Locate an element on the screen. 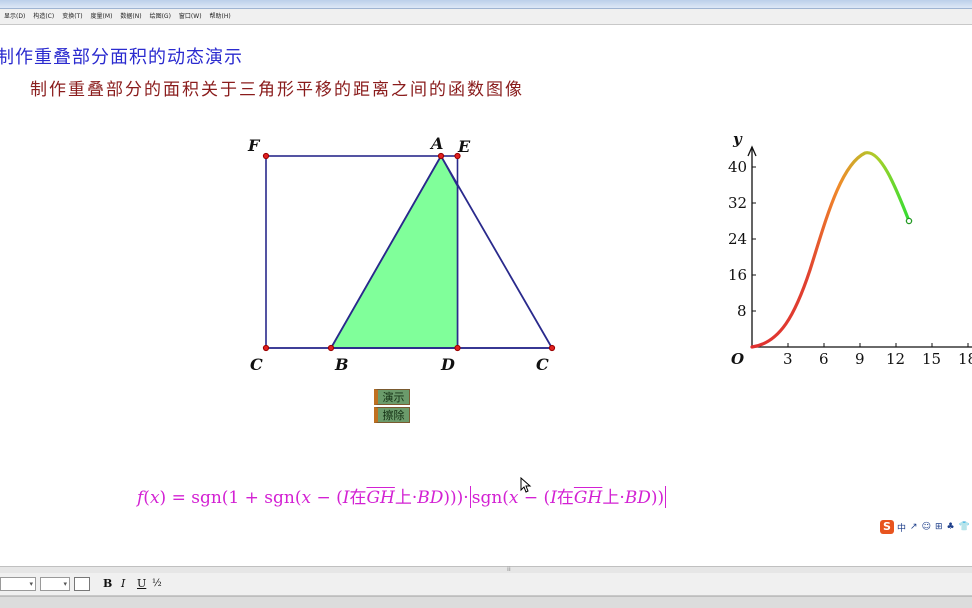 The height and width of the screenshot is (608, 972). ime-emoji-icon: ☺ is located at coordinates (926, 527).